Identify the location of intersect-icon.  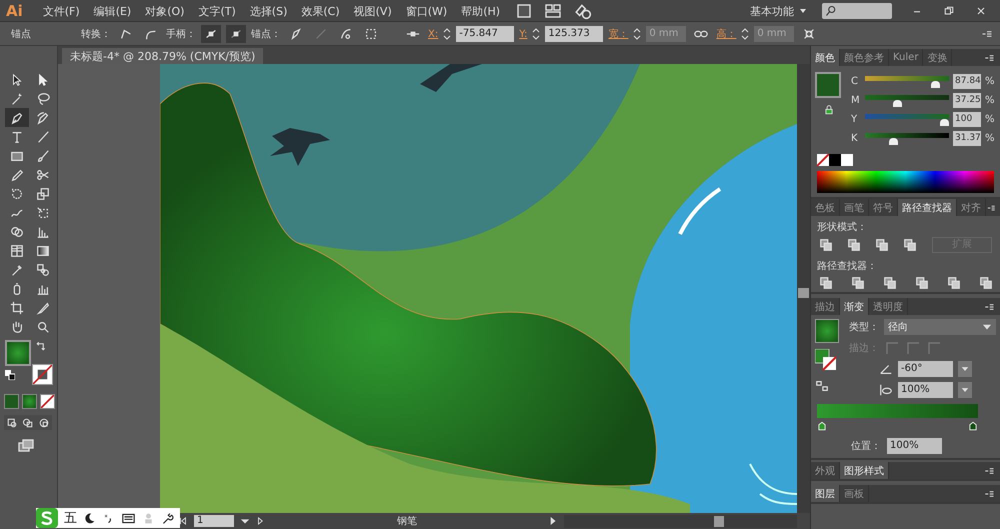
(882, 245).